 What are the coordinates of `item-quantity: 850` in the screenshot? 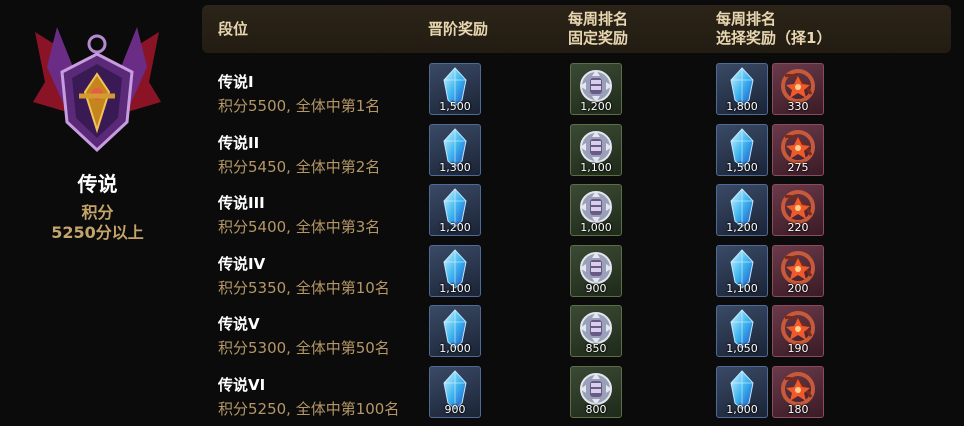 It's located at (596, 348).